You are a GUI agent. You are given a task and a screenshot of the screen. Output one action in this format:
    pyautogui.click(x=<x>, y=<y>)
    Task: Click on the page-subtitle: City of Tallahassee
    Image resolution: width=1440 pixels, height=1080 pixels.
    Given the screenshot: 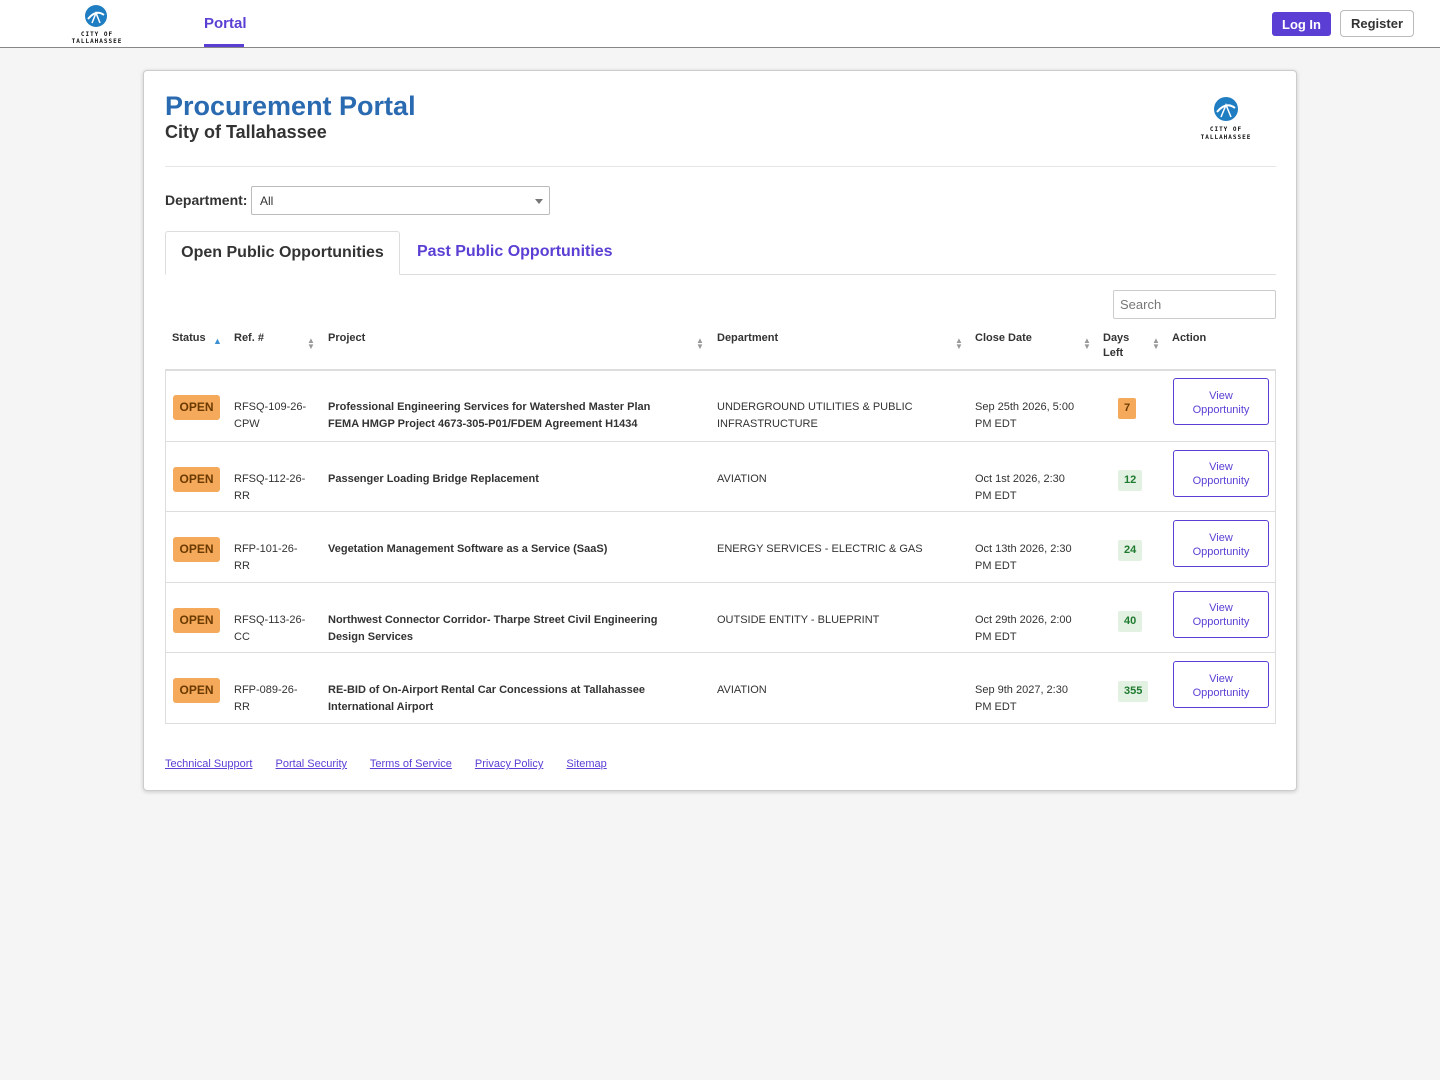 What is the action you would take?
    pyautogui.click(x=246, y=132)
    